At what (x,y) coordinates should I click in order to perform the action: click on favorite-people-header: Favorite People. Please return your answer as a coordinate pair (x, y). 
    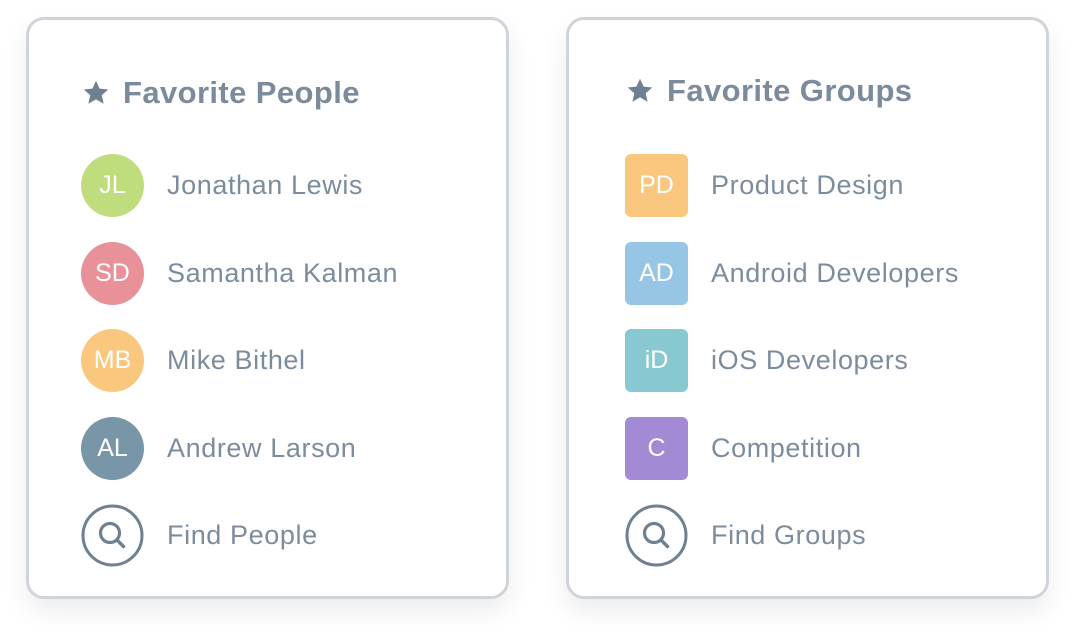
    Looking at the image, I should click on (220, 93).